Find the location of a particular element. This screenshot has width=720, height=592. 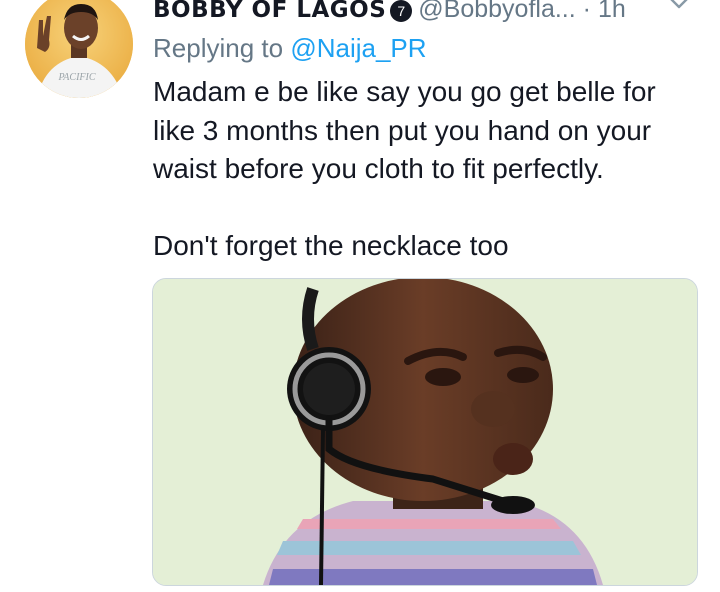

display-name: BOBBY OF LAGOS is located at coordinates (269, 11).